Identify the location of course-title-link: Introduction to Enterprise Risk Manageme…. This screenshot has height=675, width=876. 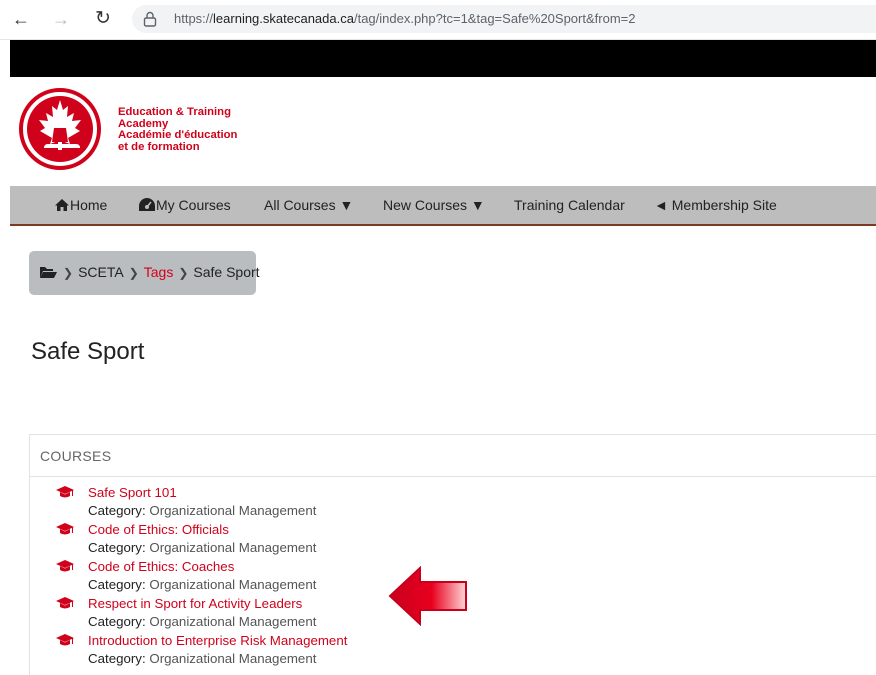
(217, 640).